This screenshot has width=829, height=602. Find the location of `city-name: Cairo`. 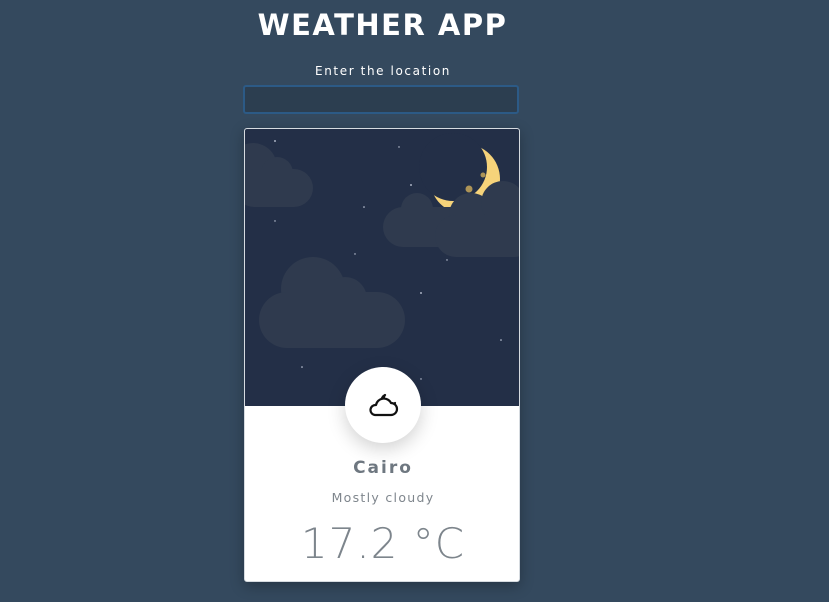

city-name: Cairo is located at coordinates (383, 468).